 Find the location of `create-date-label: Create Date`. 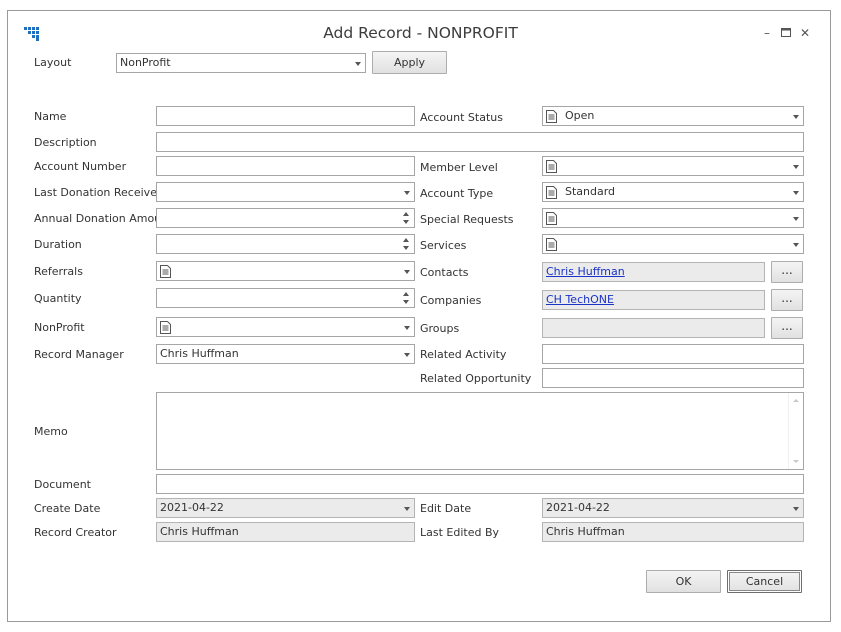

create-date-label: Create Date is located at coordinates (67, 508).